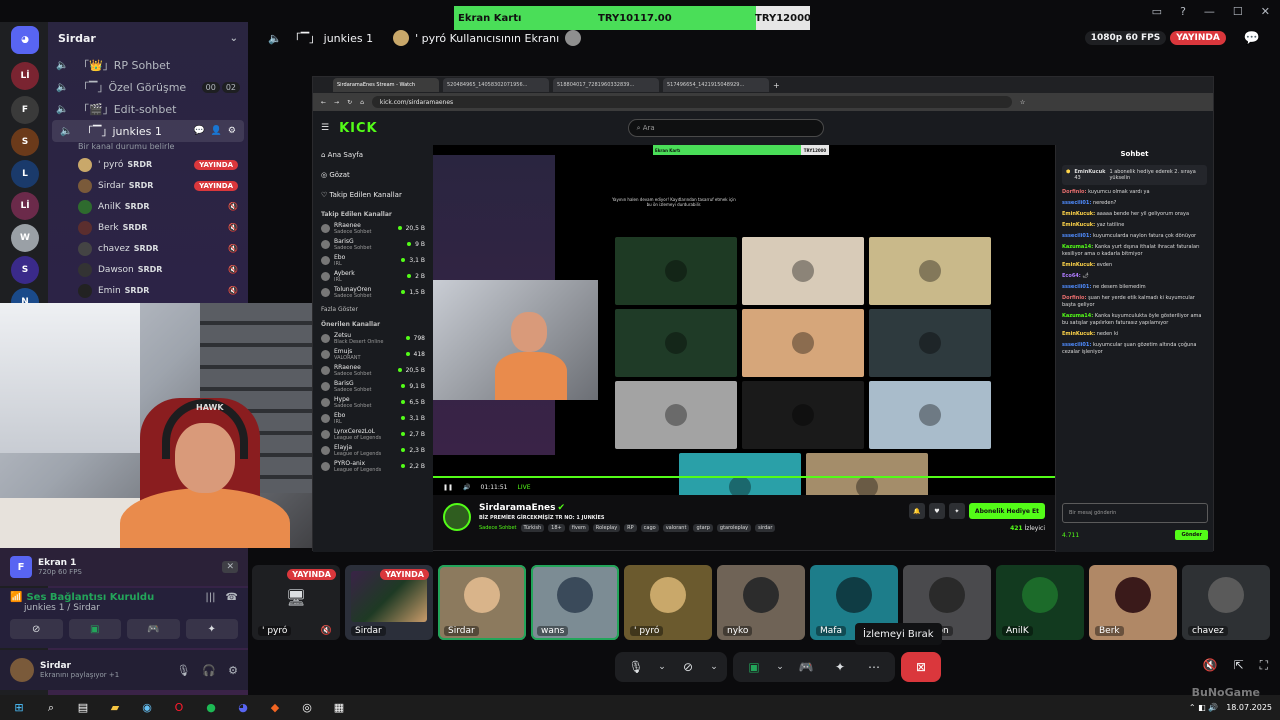 The image size is (1280, 720). What do you see at coordinates (148, 269) in the screenshot?
I see `voice-user: Dawson SRDR 🔇` at bounding box center [148, 269].